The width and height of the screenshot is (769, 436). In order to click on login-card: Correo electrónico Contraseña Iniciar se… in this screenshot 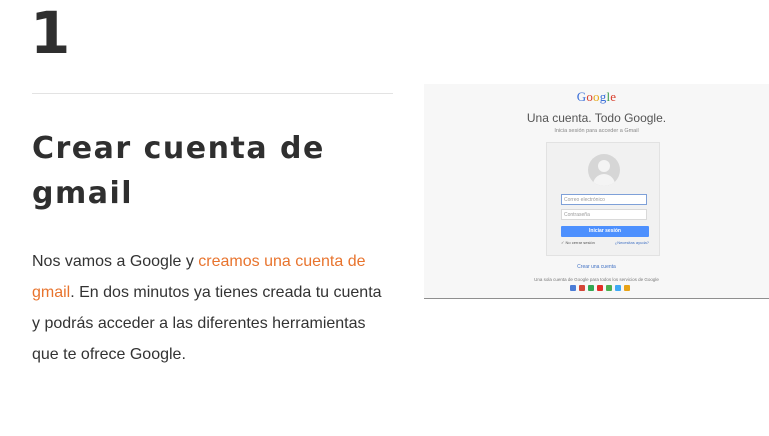, I will do `click(603, 199)`.